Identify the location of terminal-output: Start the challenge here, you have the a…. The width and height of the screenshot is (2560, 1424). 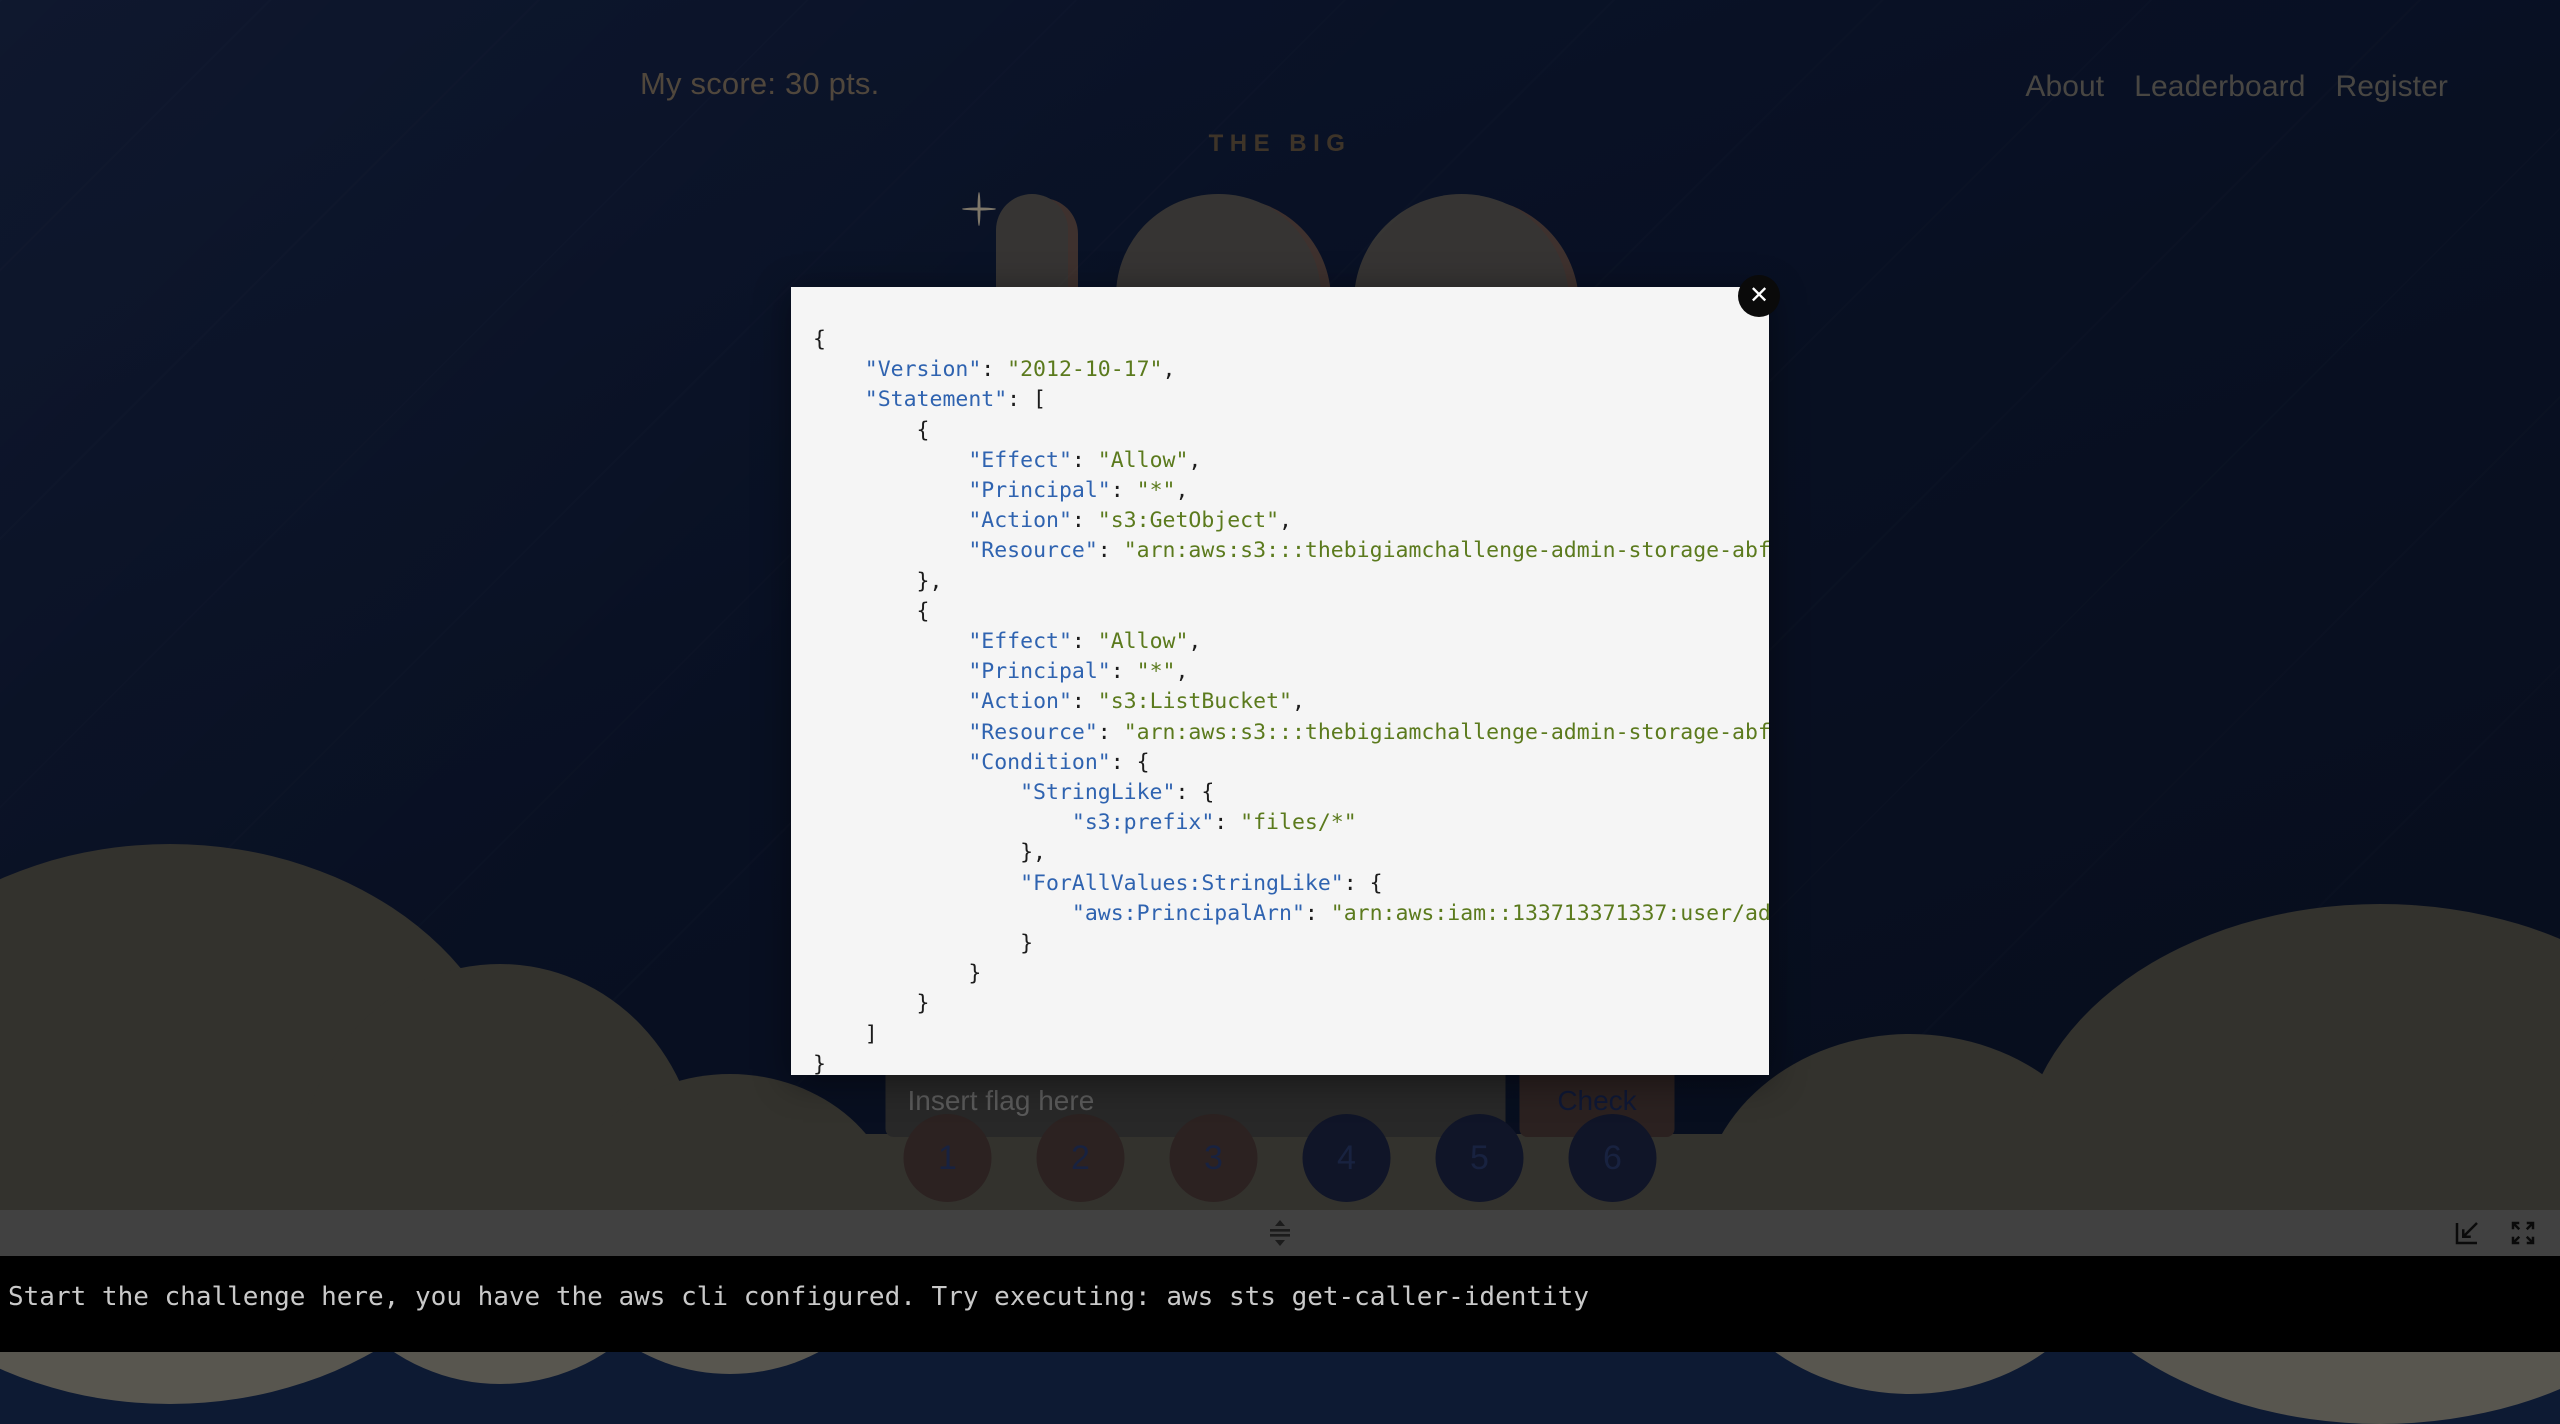
(1280, 1304).